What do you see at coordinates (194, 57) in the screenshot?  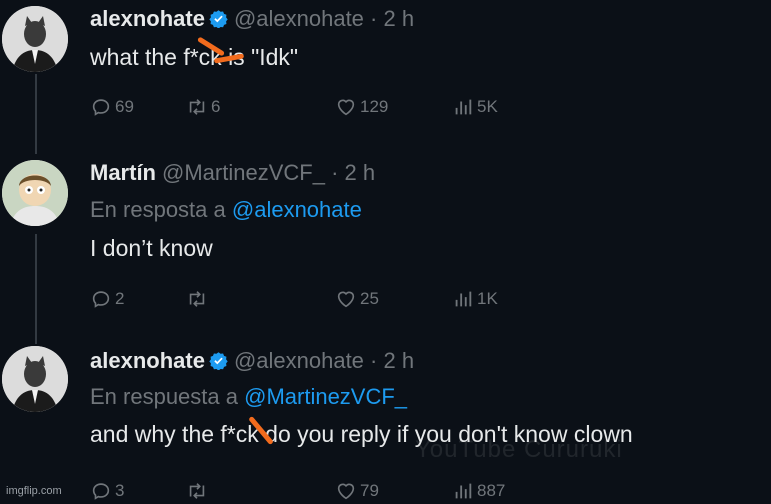 I see `tweet-text: what the f*ck is "Idk"` at bounding box center [194, 57].